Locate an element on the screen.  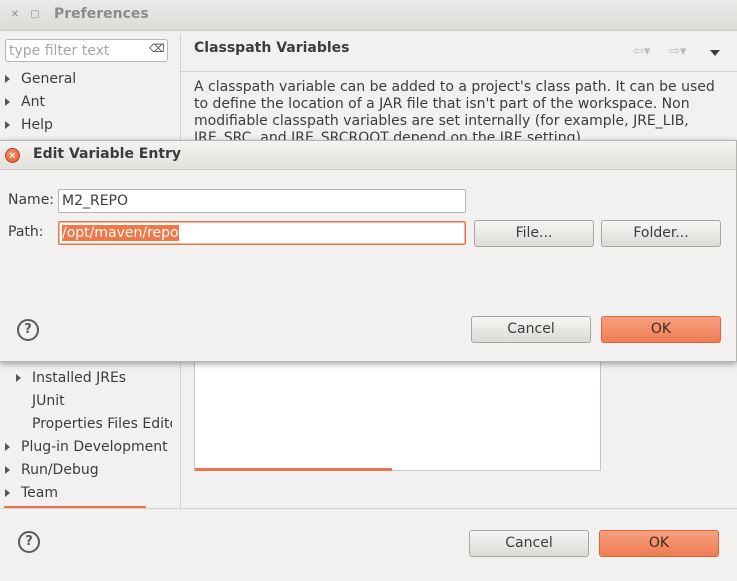
header-separator is located at coordinates (459, 71).